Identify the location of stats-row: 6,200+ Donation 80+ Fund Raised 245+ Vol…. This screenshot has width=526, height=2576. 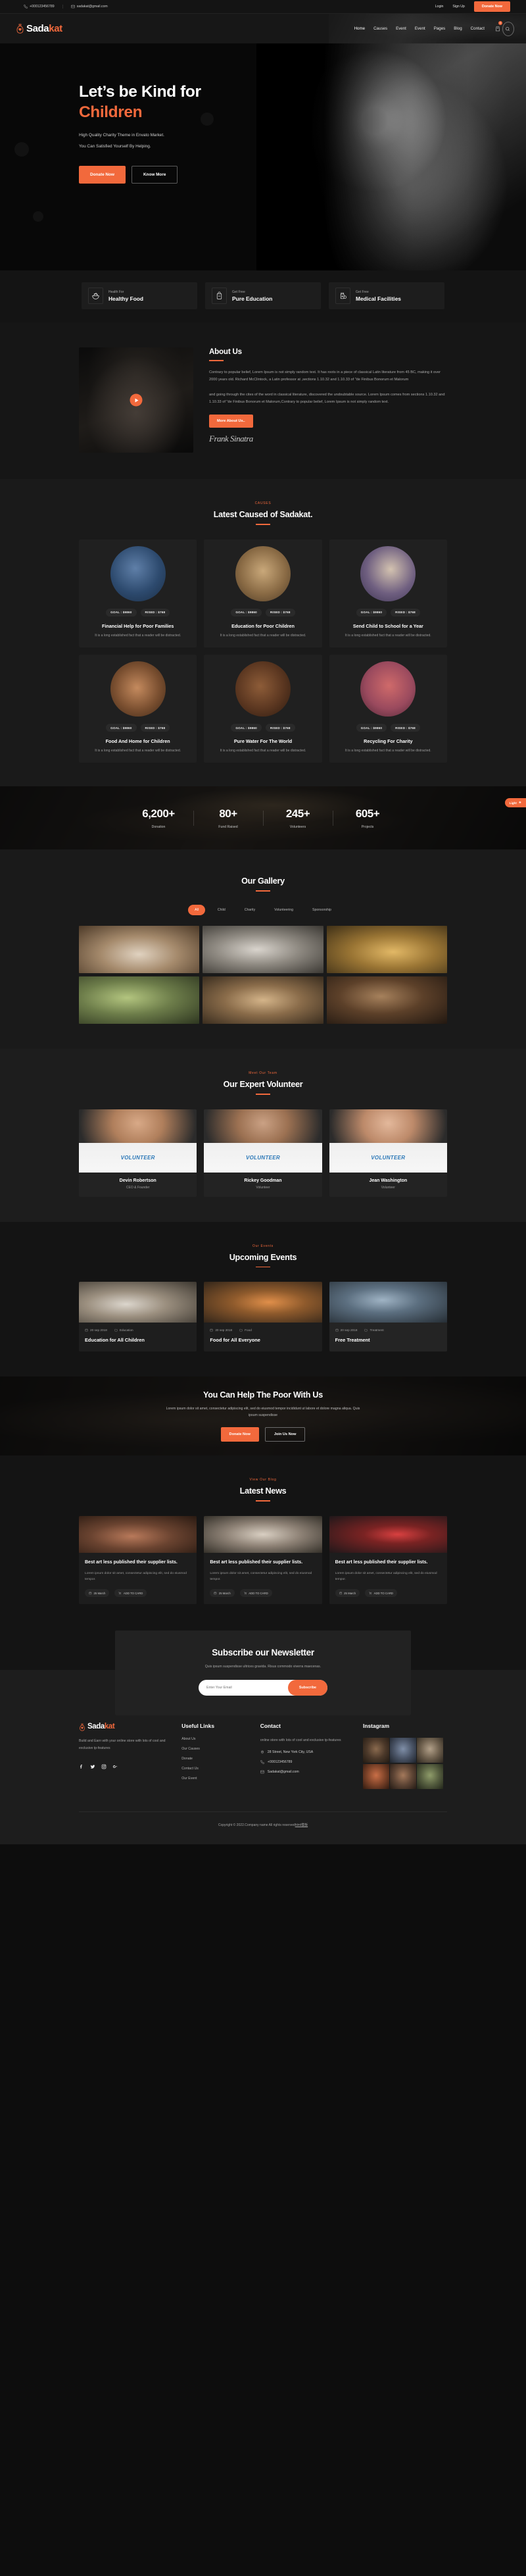
(263, 818).